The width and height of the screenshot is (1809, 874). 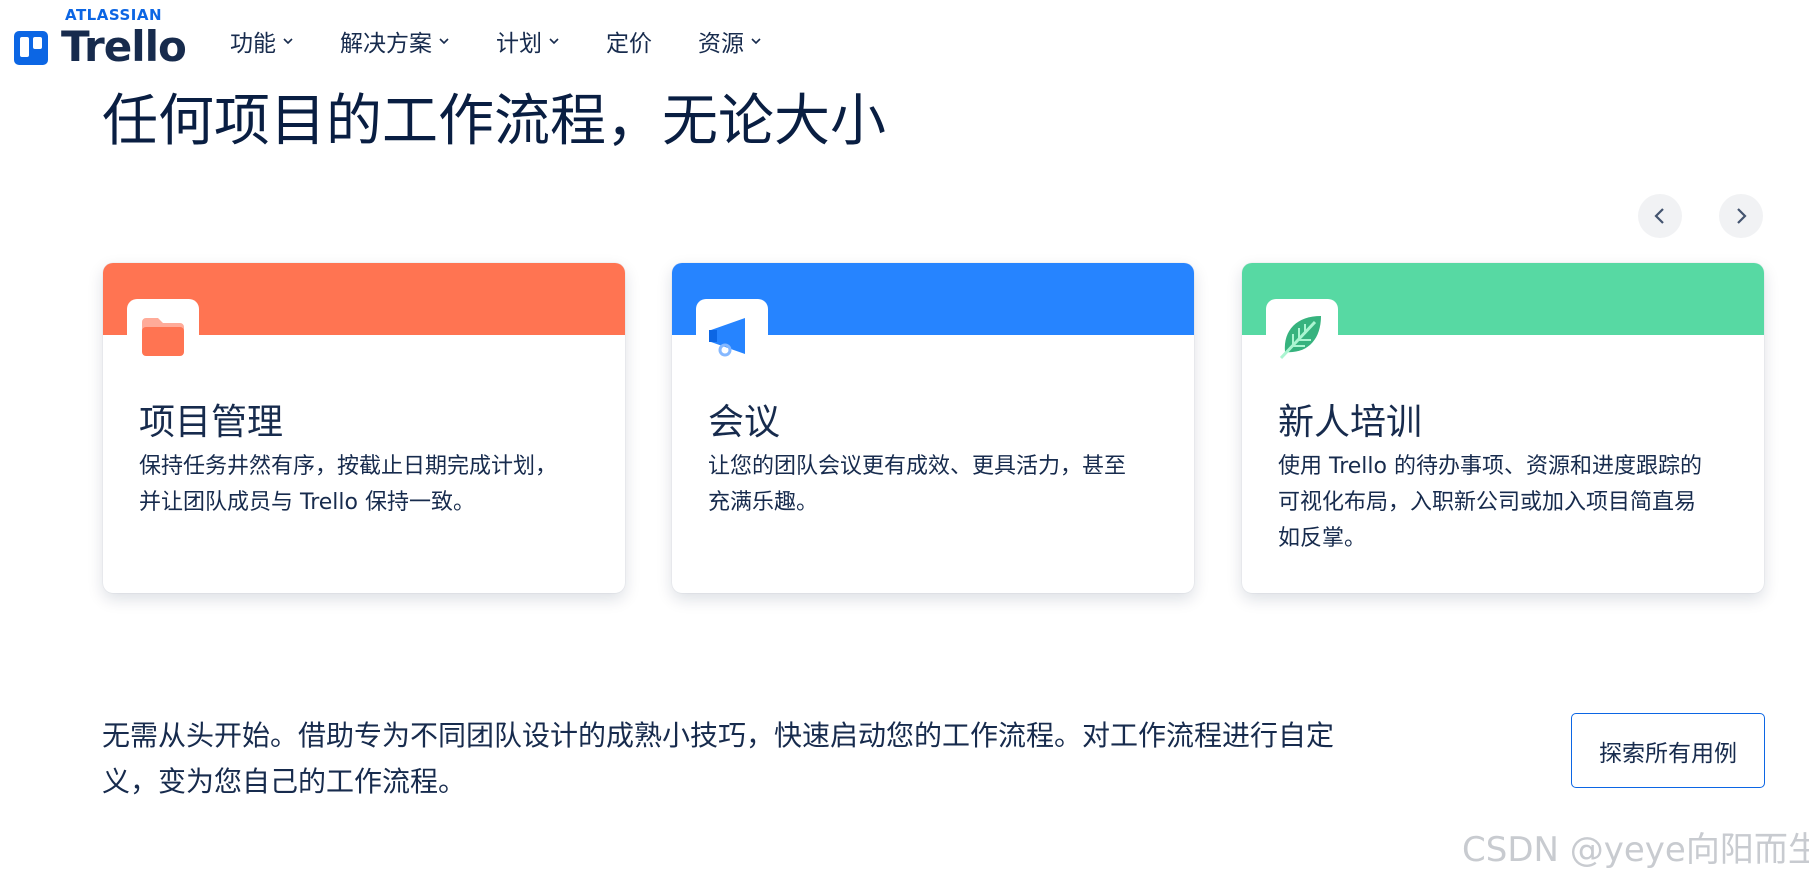 I want to click on nav-item-label: 解决方案, so click(x=386, y=44).